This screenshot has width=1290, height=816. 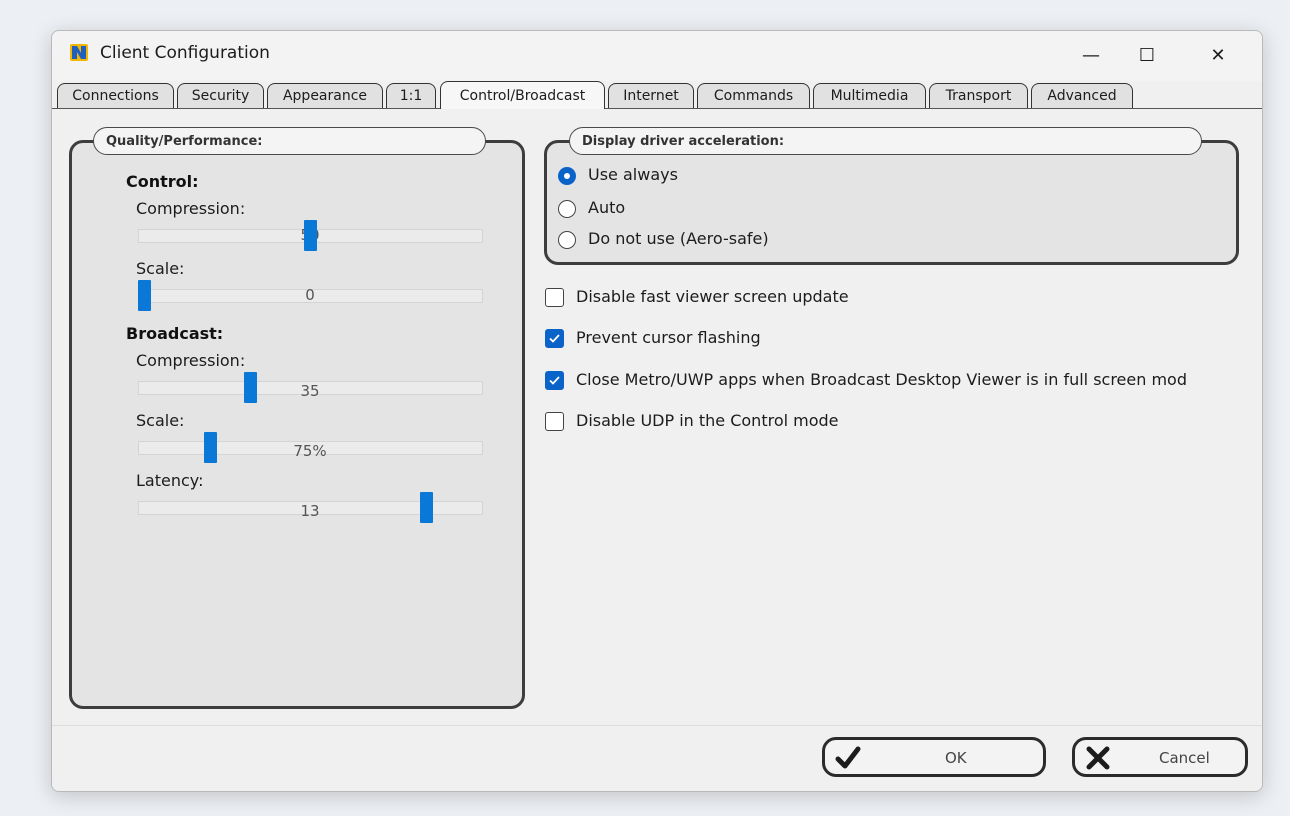 I want to click on quality-performance-label: Quality/Performance:, so click(x=289, y=141).